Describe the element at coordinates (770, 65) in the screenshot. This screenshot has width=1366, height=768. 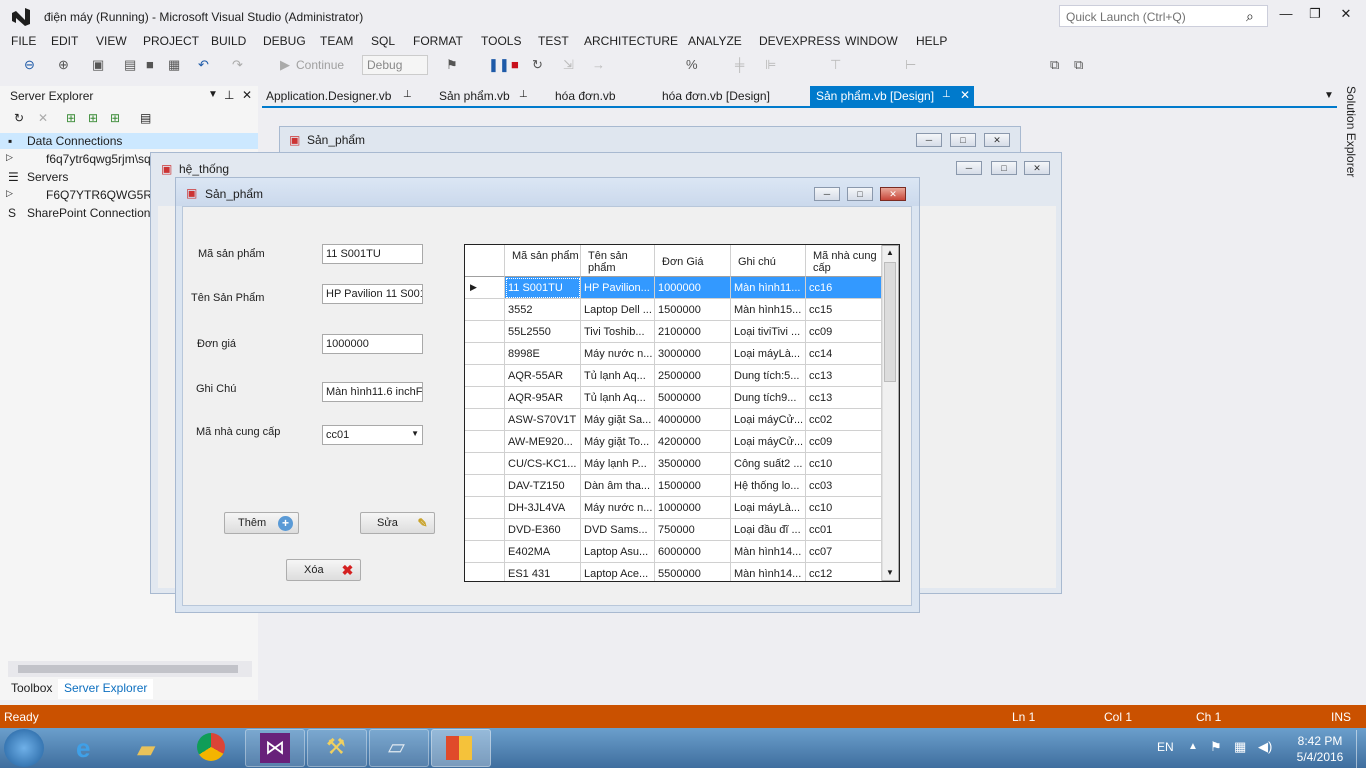
I see `align-left-icon: ⊫` at that location.